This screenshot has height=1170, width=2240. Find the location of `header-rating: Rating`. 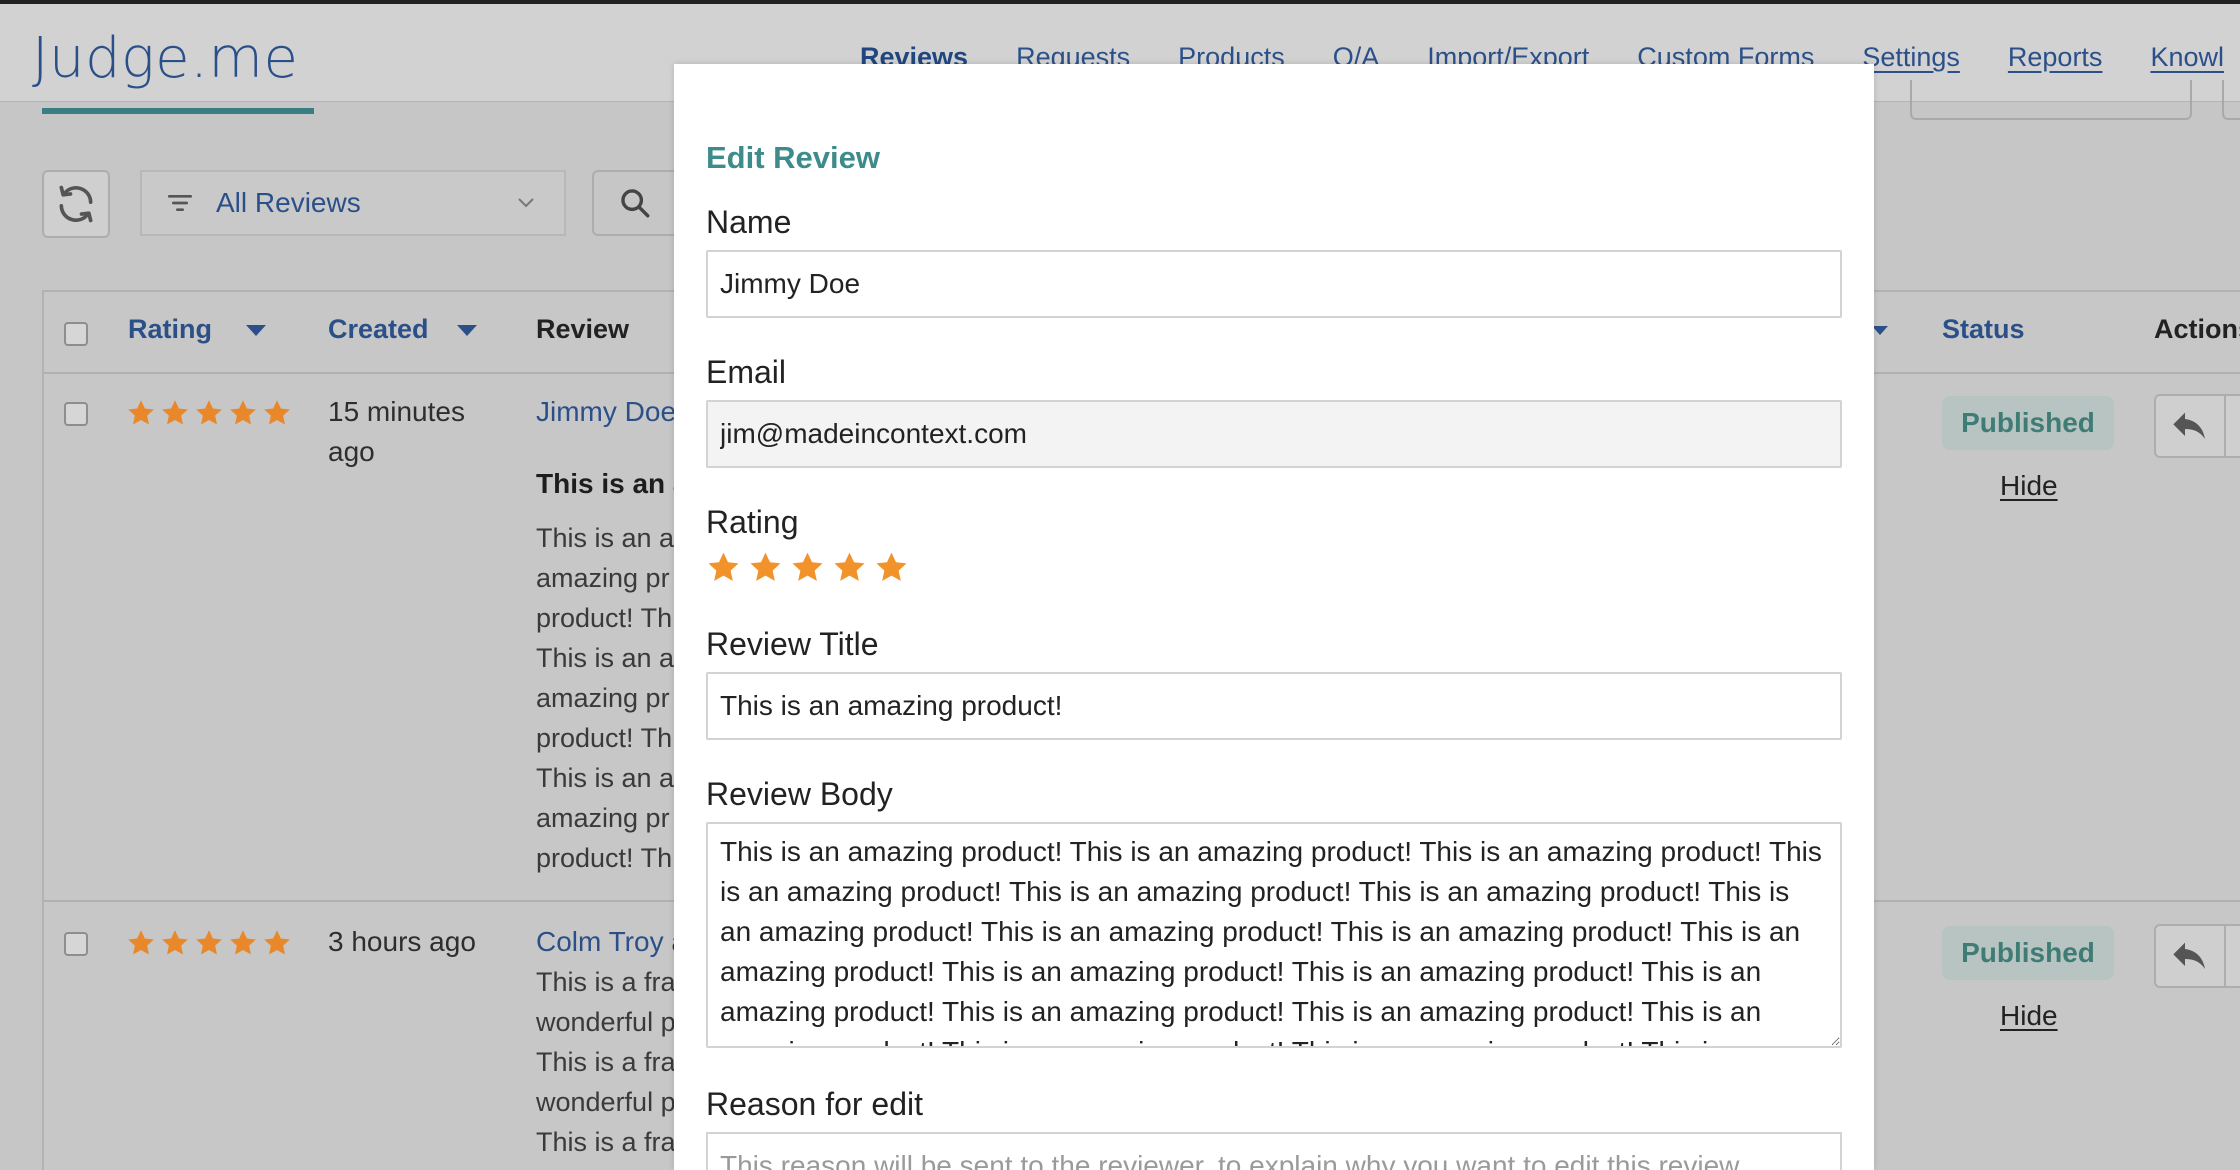

header-rating: Rating is located at coordinates (197, 329).